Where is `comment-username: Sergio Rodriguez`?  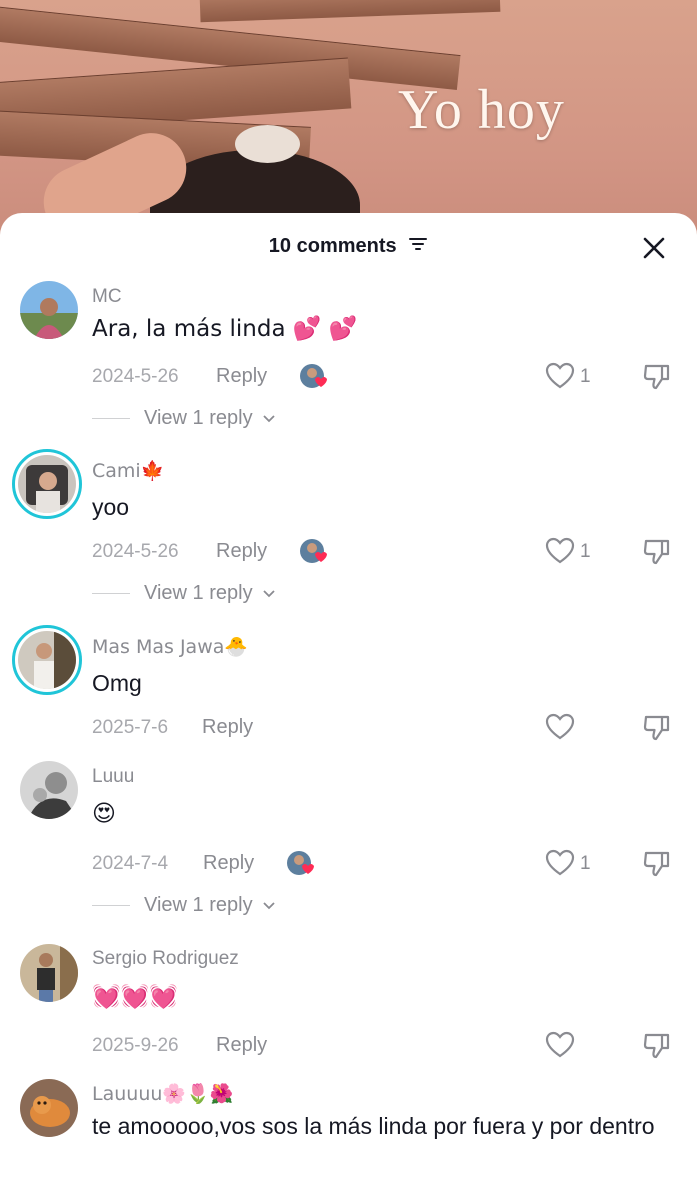 comment-username: Sergio Rodriguez is located at coordinates (165, 959).